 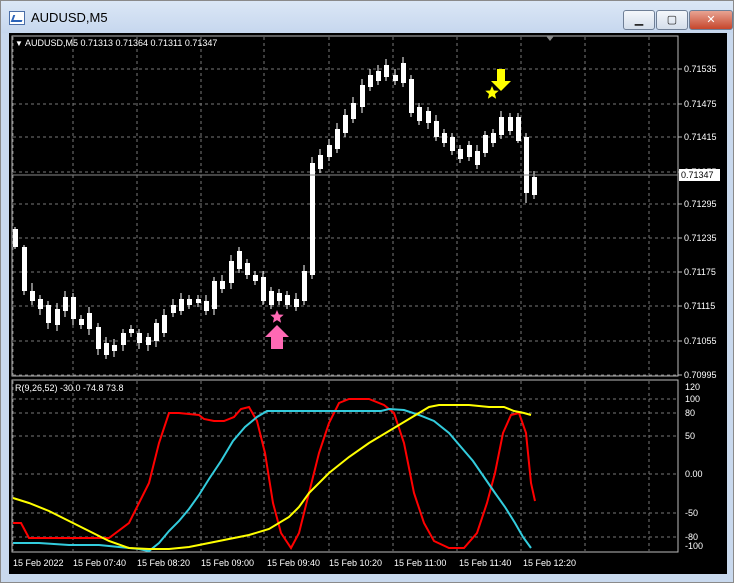 What do you see at coordinates (492, 92) in the screenshot?
I see `yellow-star-icon` at bounding box center [492, 92].